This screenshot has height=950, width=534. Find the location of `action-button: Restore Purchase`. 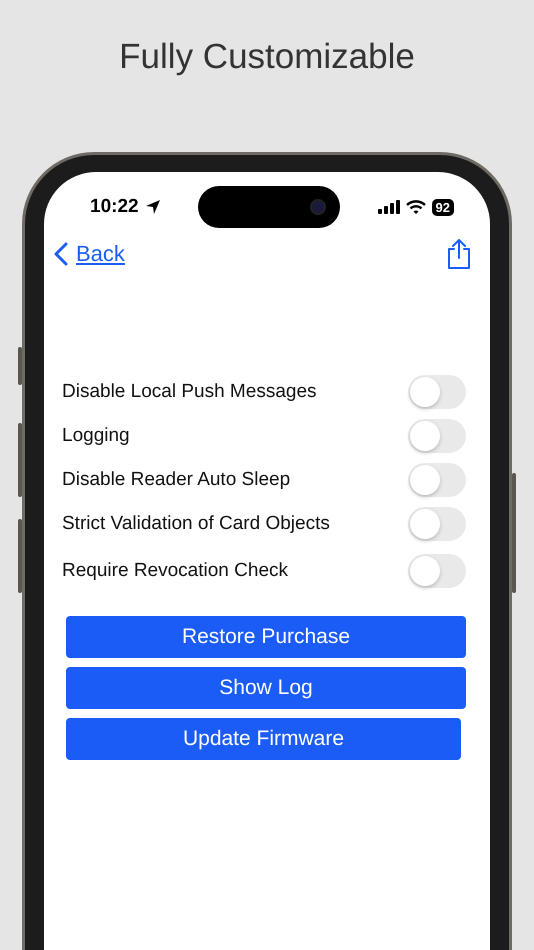

action-button: Restore Purchase is located at coordinates (266, 637).